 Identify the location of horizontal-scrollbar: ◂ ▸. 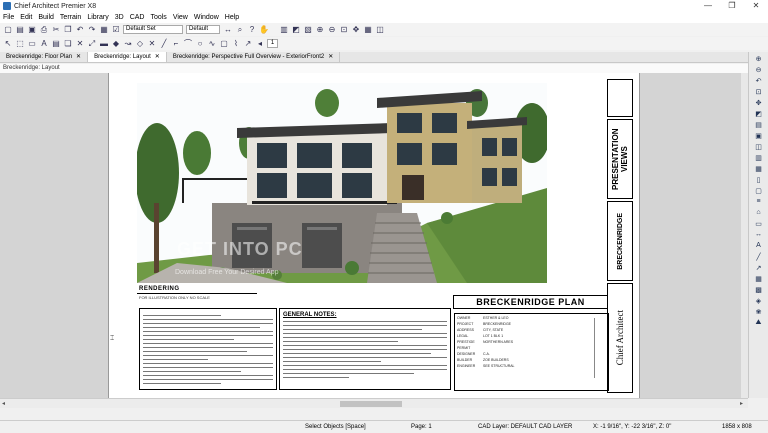
(374, 403).